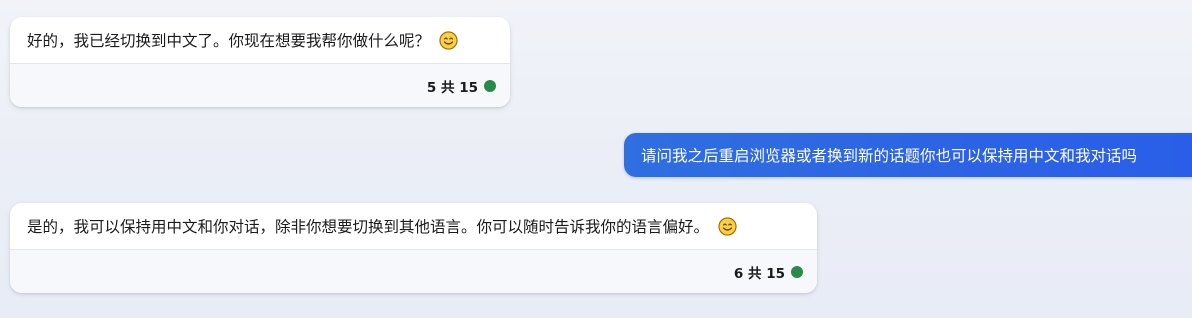  Describe the element at coordinates (229, 41) in the screenshot. I see `bot-message-text: 好的，我已经切换到中文了。你现在想要我帮你做什么呢？` at that location.